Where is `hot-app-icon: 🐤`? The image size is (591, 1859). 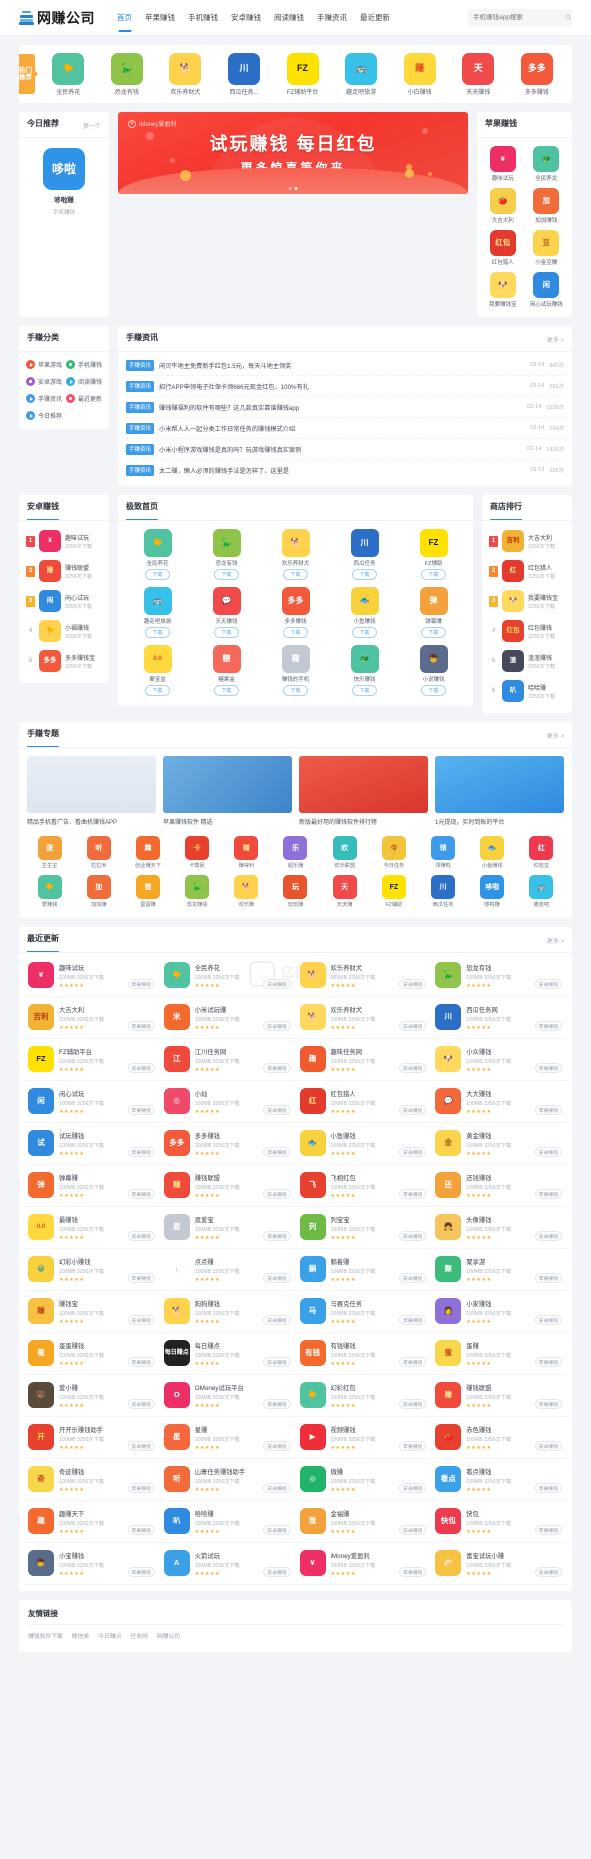
hot-app-icon: 🐤 is located at coordinates (68, 68).